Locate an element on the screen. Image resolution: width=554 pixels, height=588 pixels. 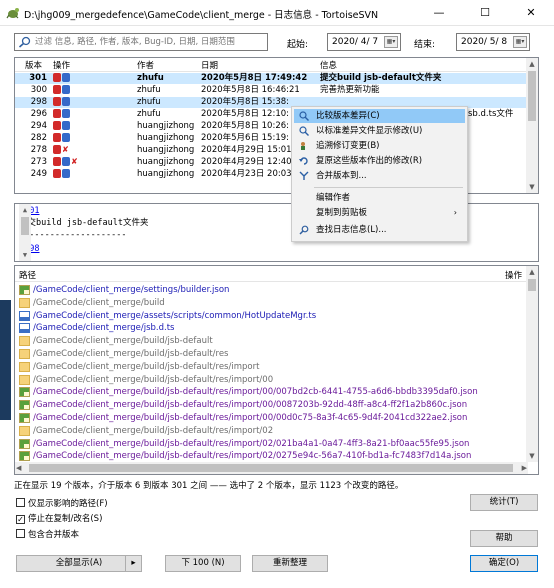
show-all-dropdown-arrow-icon: ▸ is located at coordinates (133, 563).